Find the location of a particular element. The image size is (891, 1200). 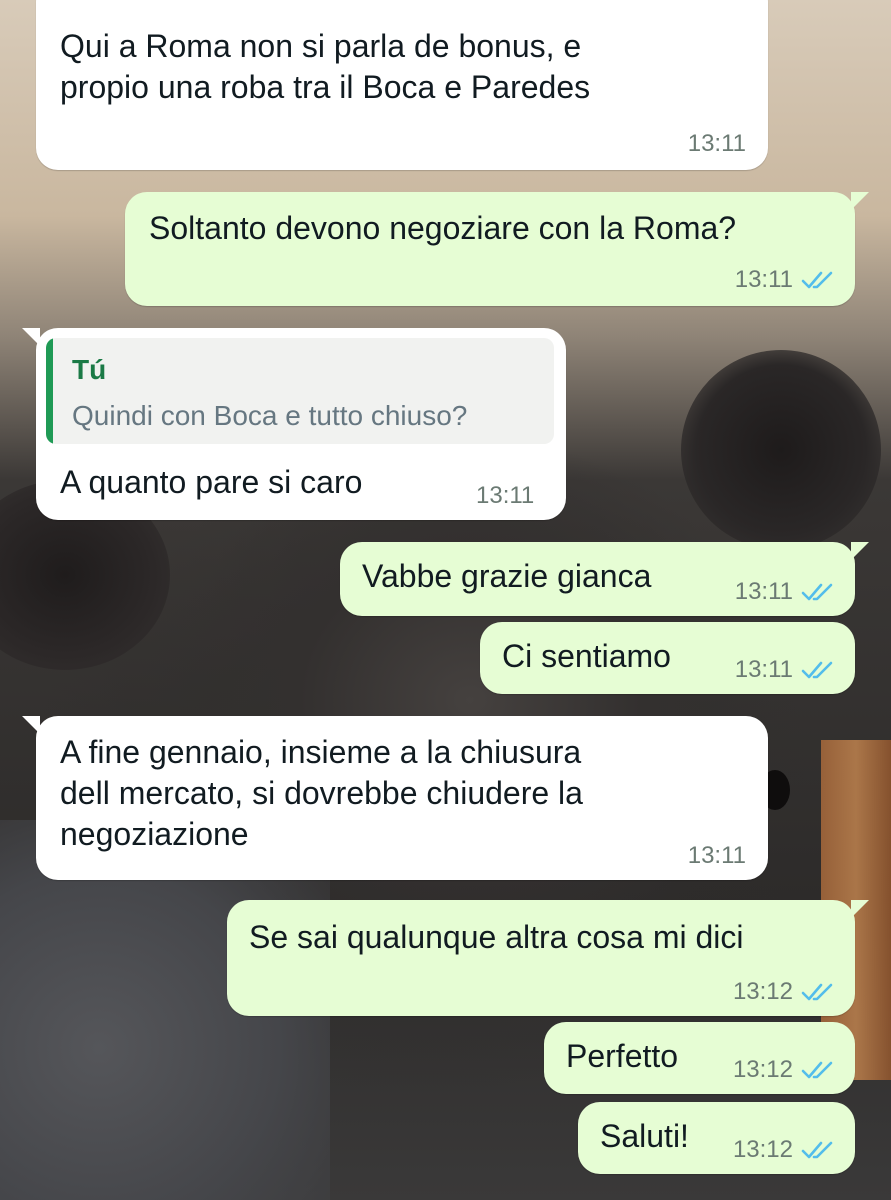

message-text: Vabbe grazie gianca is located at coordinates (506, 576).